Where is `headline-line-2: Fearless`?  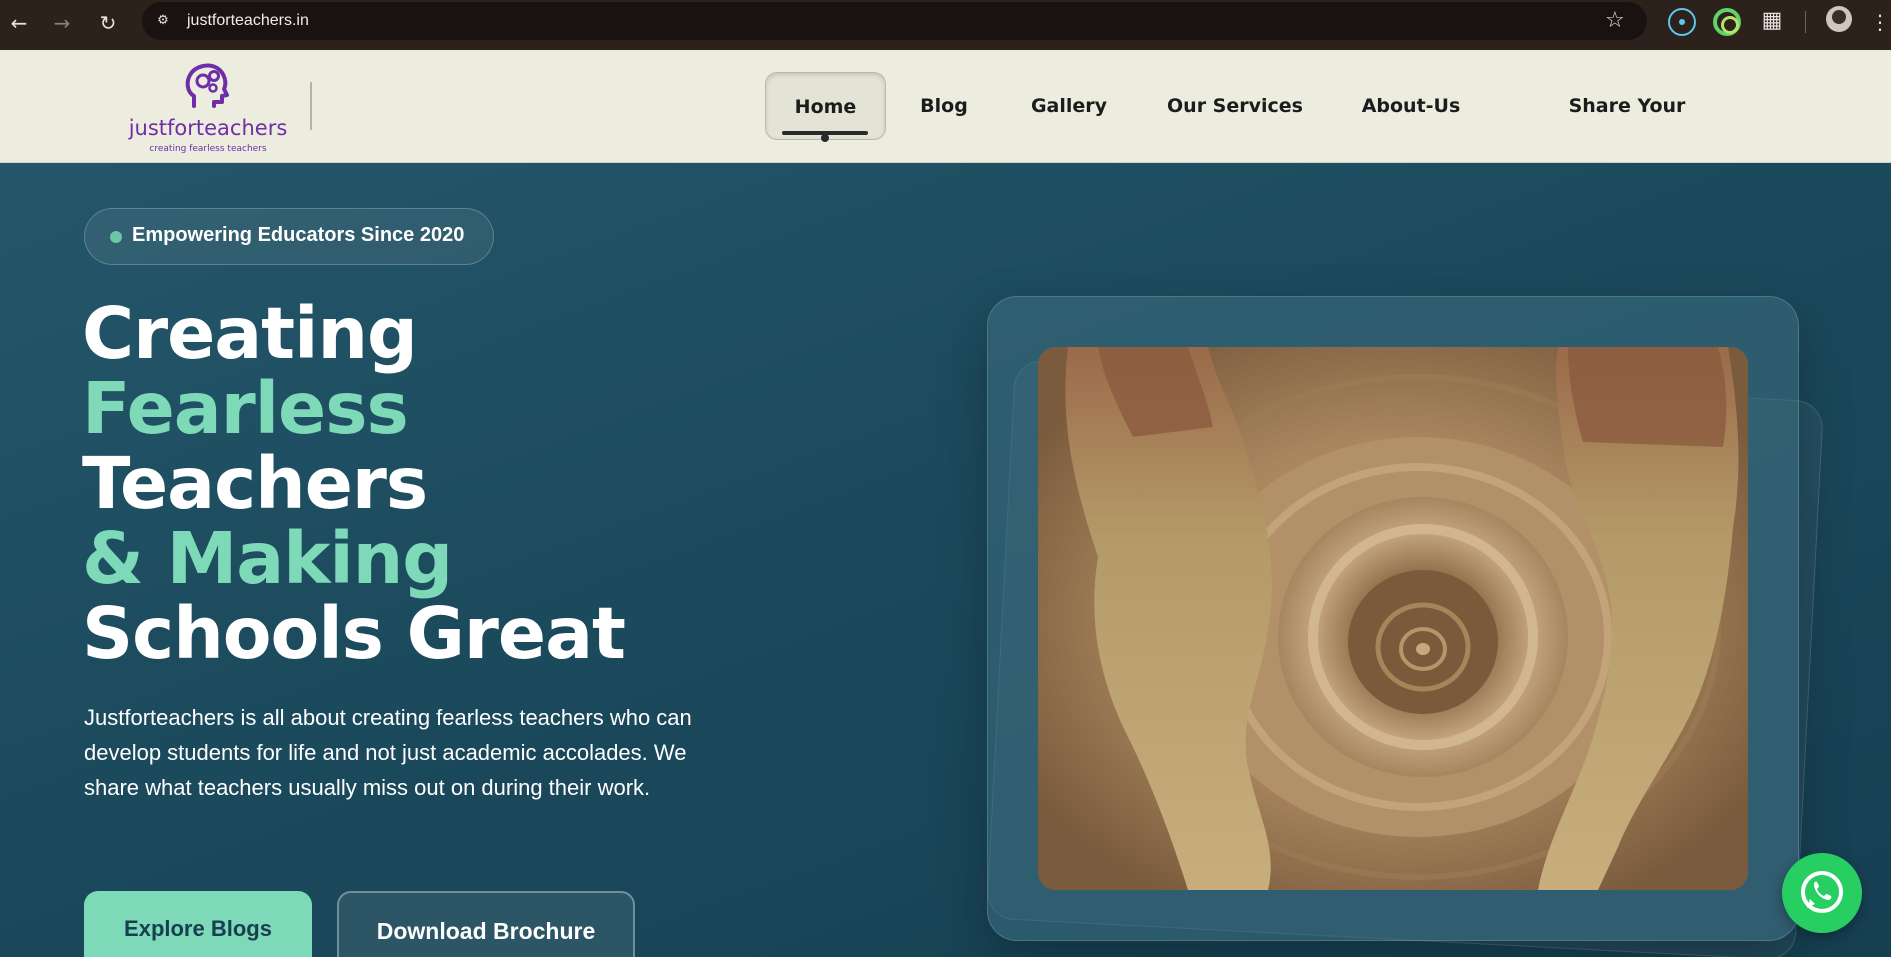
headline-line-2: Fearless is located at coordinates (245, 408).